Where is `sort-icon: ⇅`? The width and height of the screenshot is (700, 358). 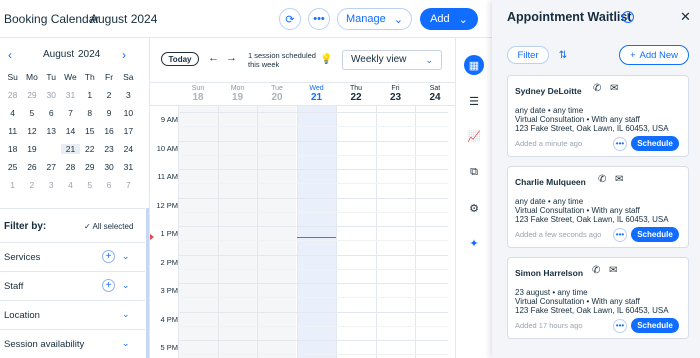 sort-icon: ⇅ is located at coordinates (563, 55).